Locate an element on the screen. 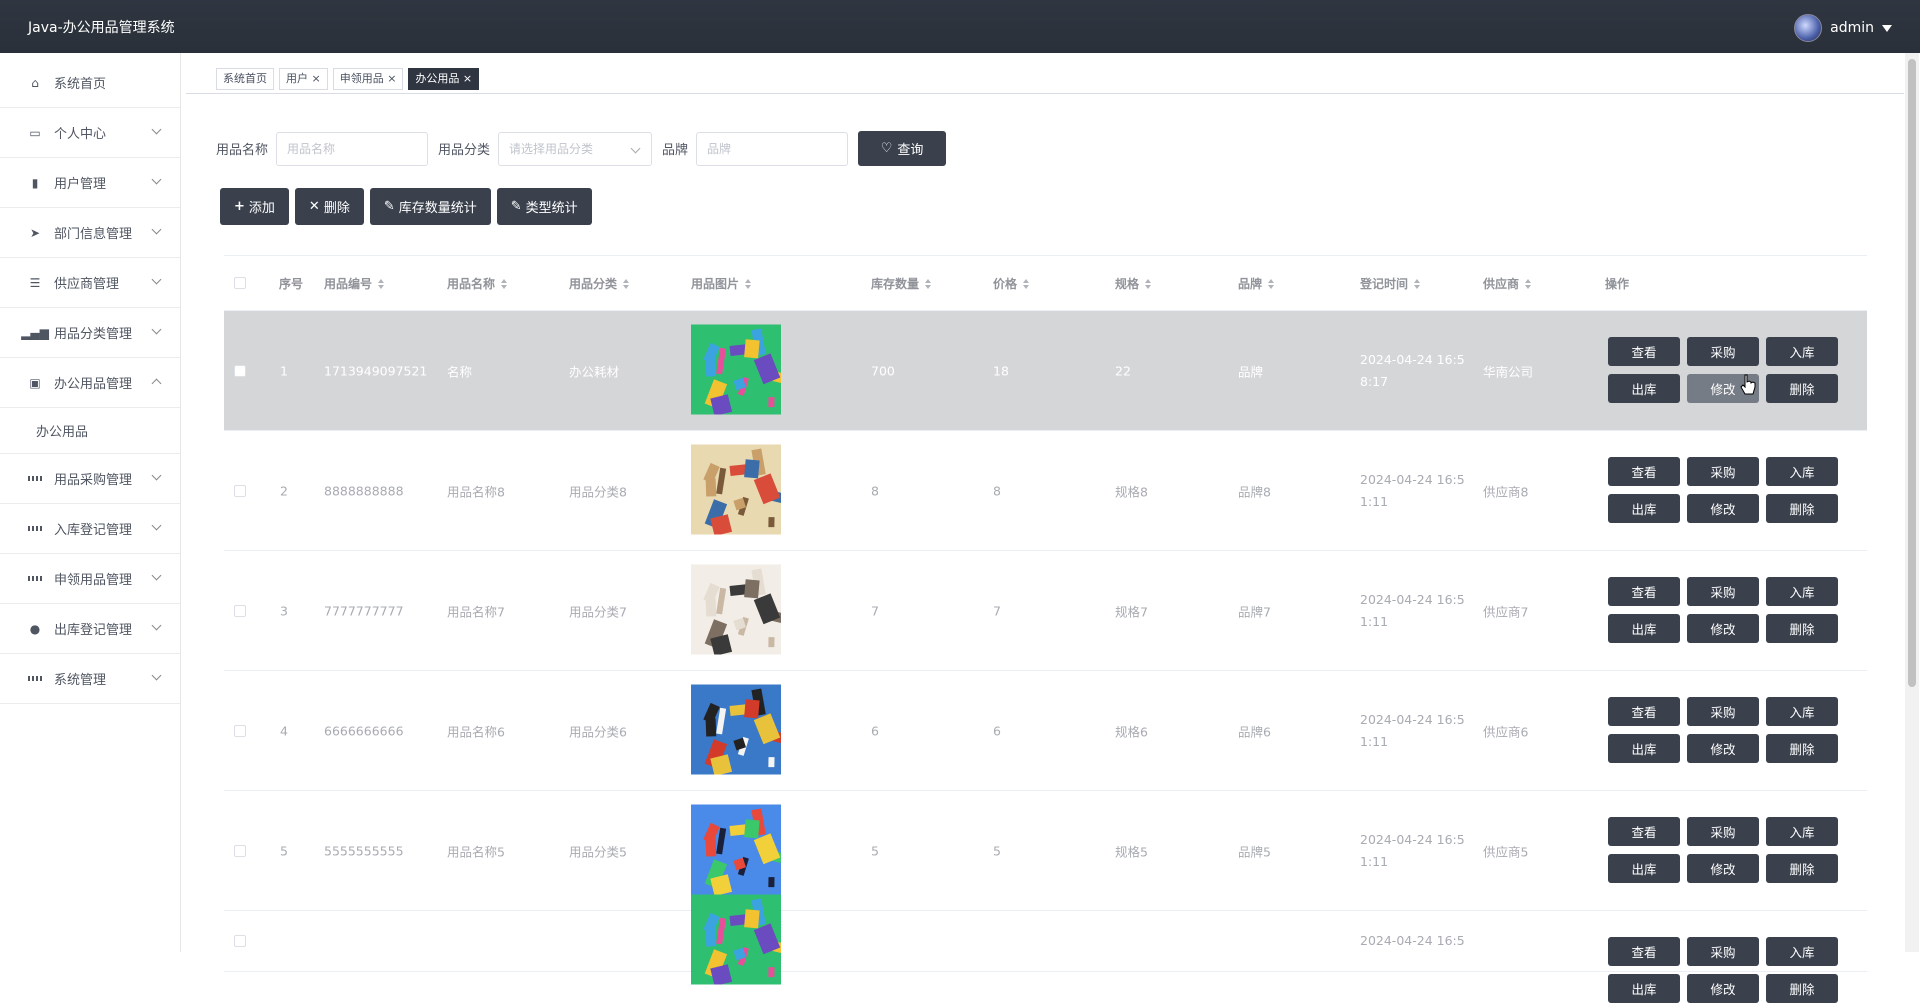 The image size is (1920, 1003). tab-users: 用户 × is located at coordinates (303, 79).